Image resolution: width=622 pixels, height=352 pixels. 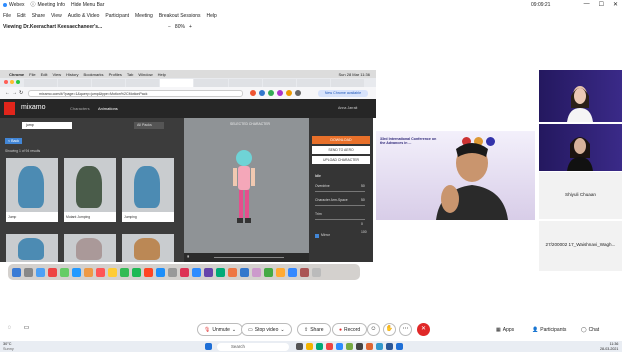 What do you see at coordinates (87, 5) in the screenshot?
I see `hide-menu-bar-button: Hide Menu Bar` at bounding box center [87, 5].